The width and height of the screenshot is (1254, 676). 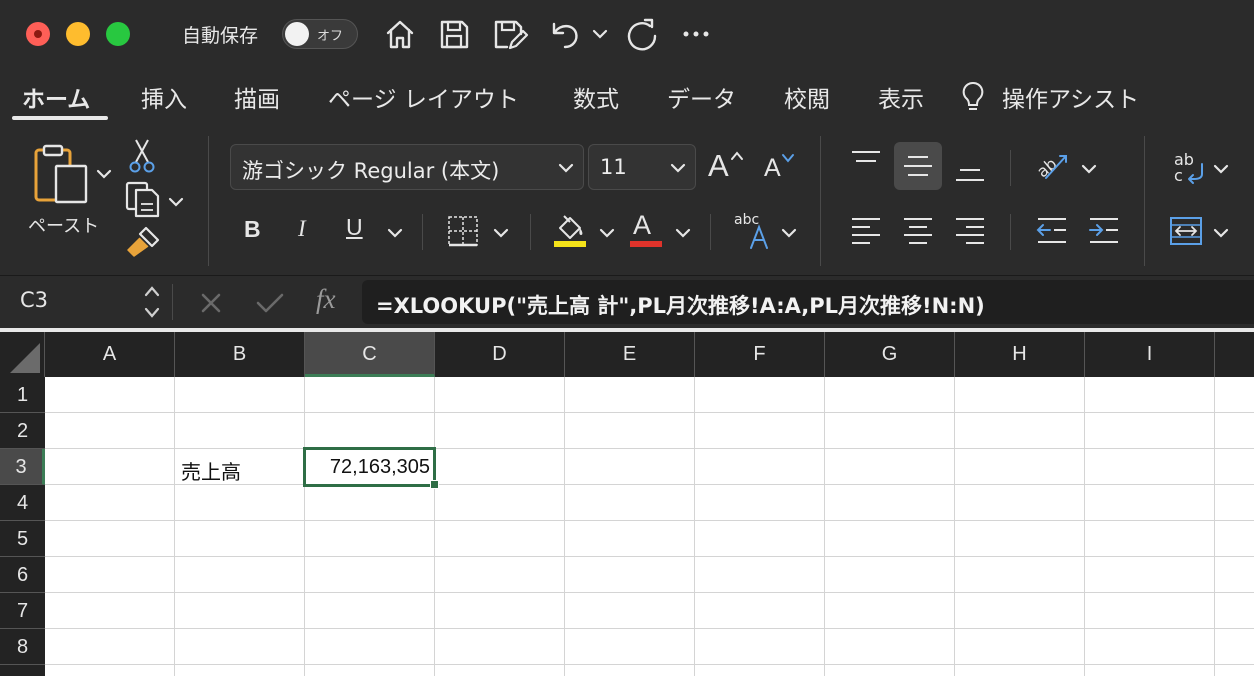 What do you see at coordinates (252, 229) in the screenshot?
I see `bold-button: B` at bounding box center [252, 229].